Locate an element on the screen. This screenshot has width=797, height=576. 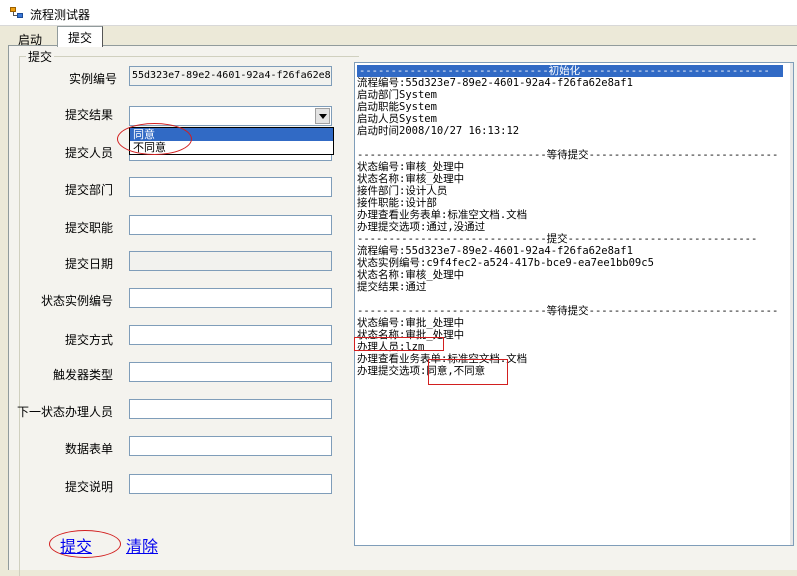
data-form-field is located at coordinates (230, 446).